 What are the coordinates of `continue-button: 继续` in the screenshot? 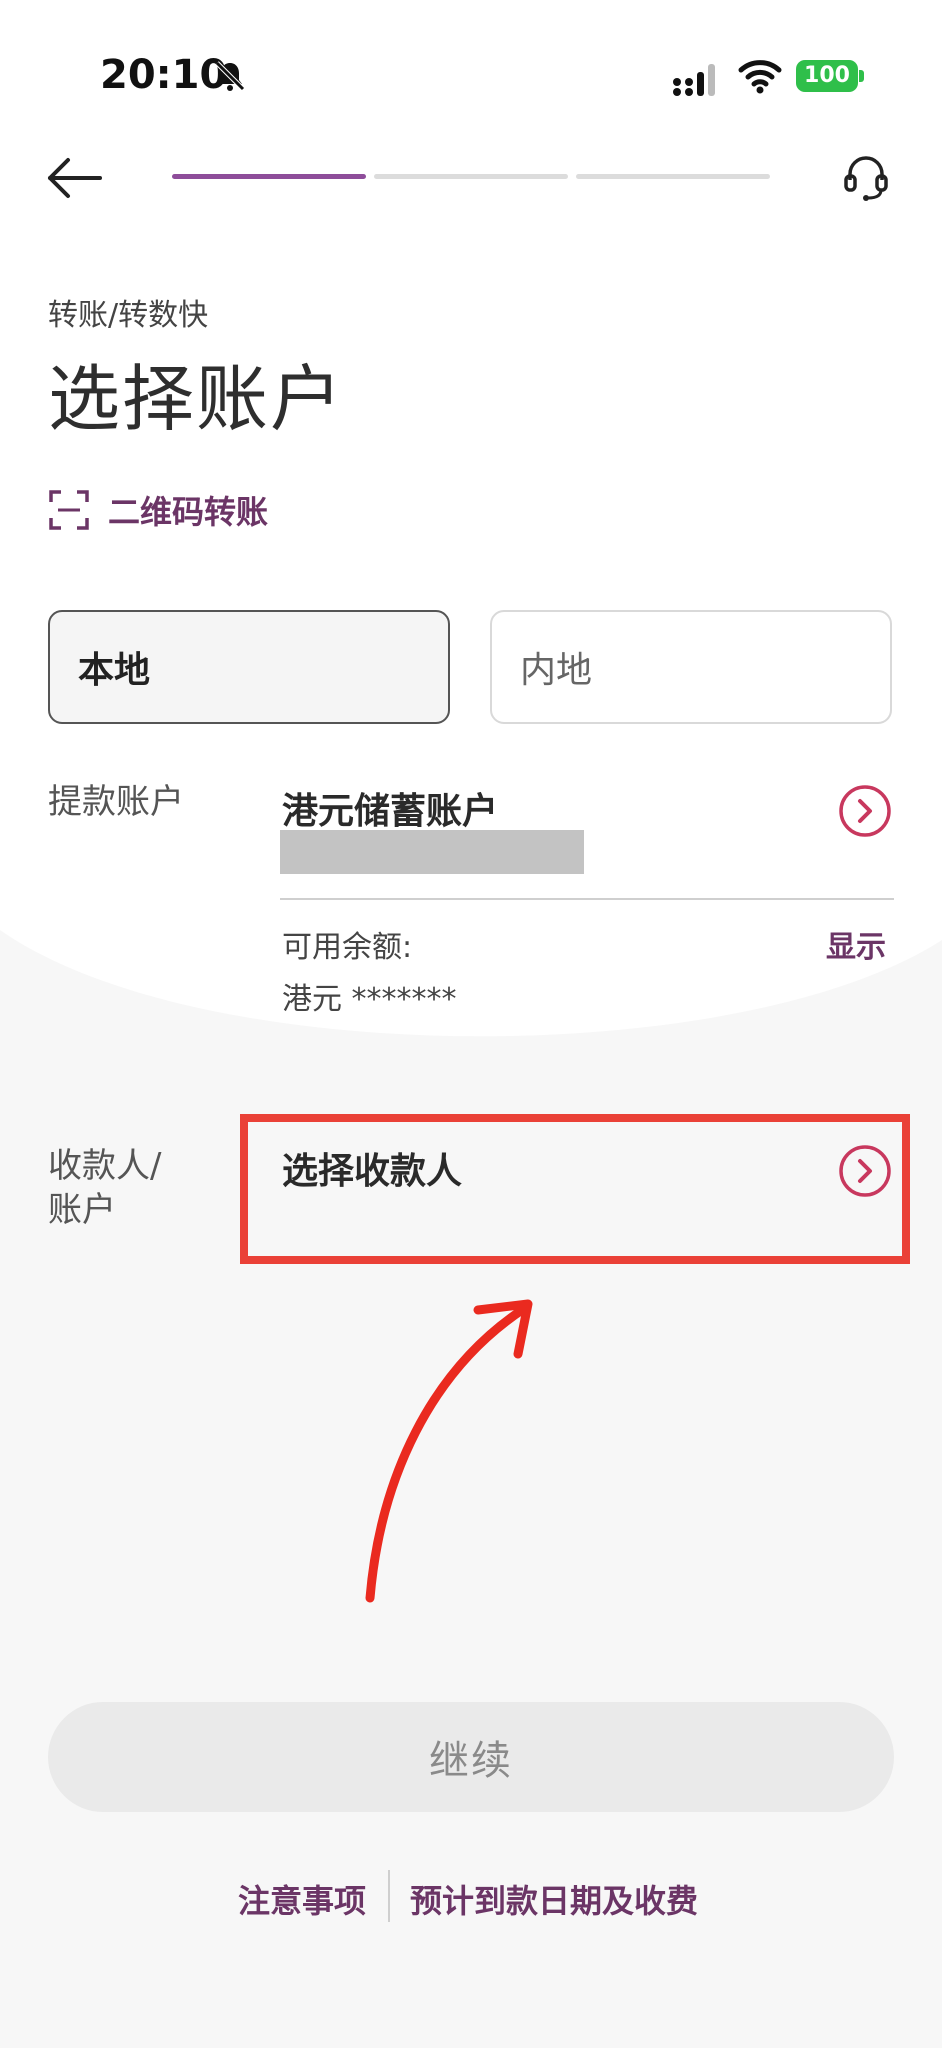 It's located at (471, 1757).